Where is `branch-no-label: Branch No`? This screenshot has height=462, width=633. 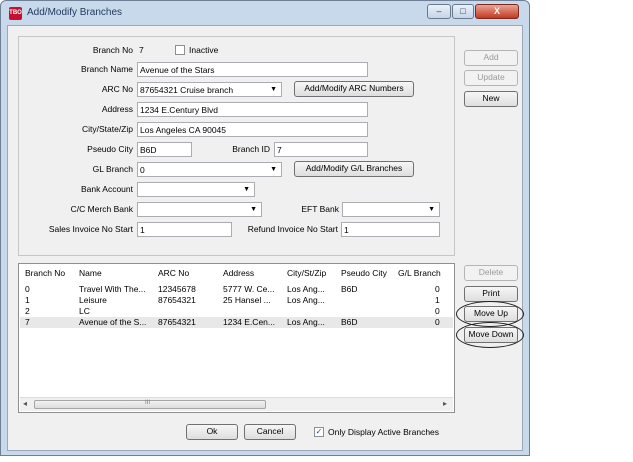 branch-no-label: Branch No is located at coordinates (112, 50).